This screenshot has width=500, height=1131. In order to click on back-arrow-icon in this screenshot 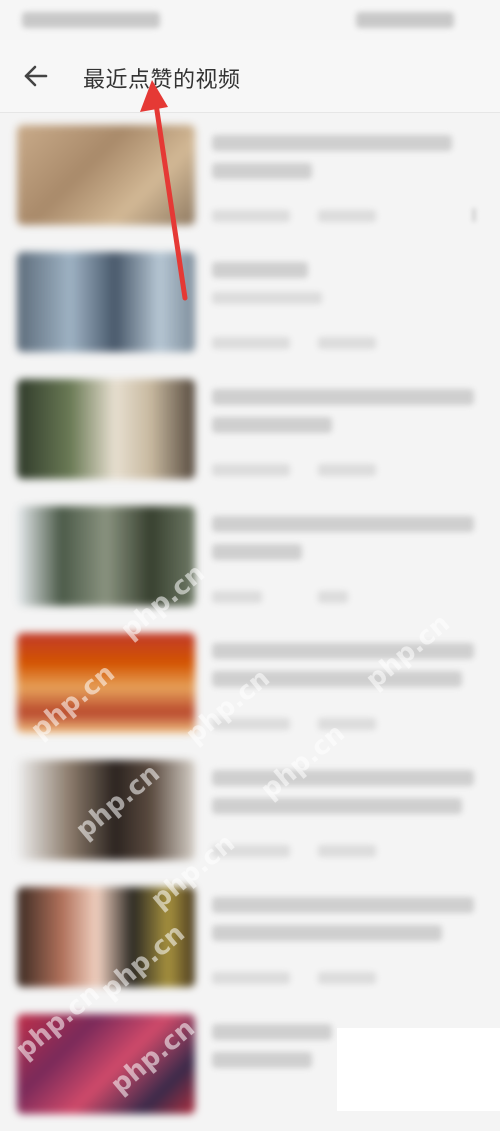, I will do `click(36, 76)`.